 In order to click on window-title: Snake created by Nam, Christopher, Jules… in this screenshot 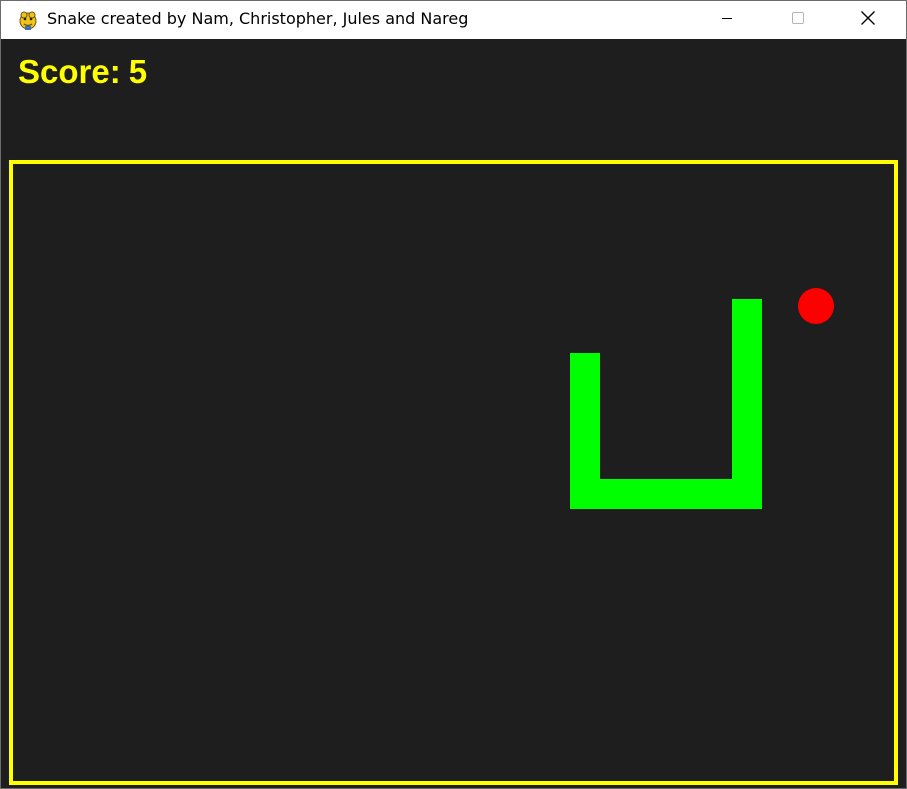, I will do `click(258, 18)`.